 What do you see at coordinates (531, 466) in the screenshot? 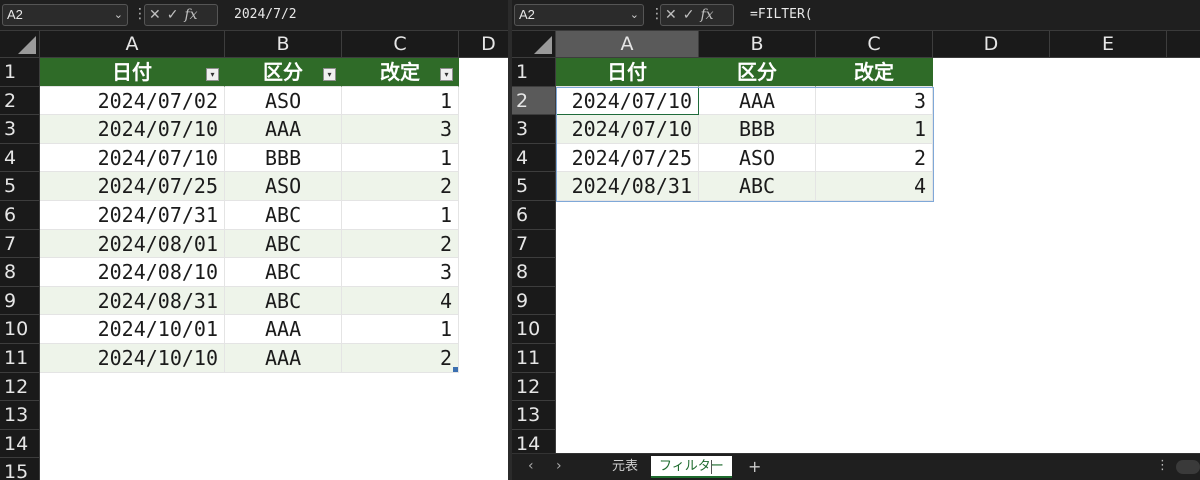
I see `chevron-left-icon: ‹` at bounding box center [531, 466].